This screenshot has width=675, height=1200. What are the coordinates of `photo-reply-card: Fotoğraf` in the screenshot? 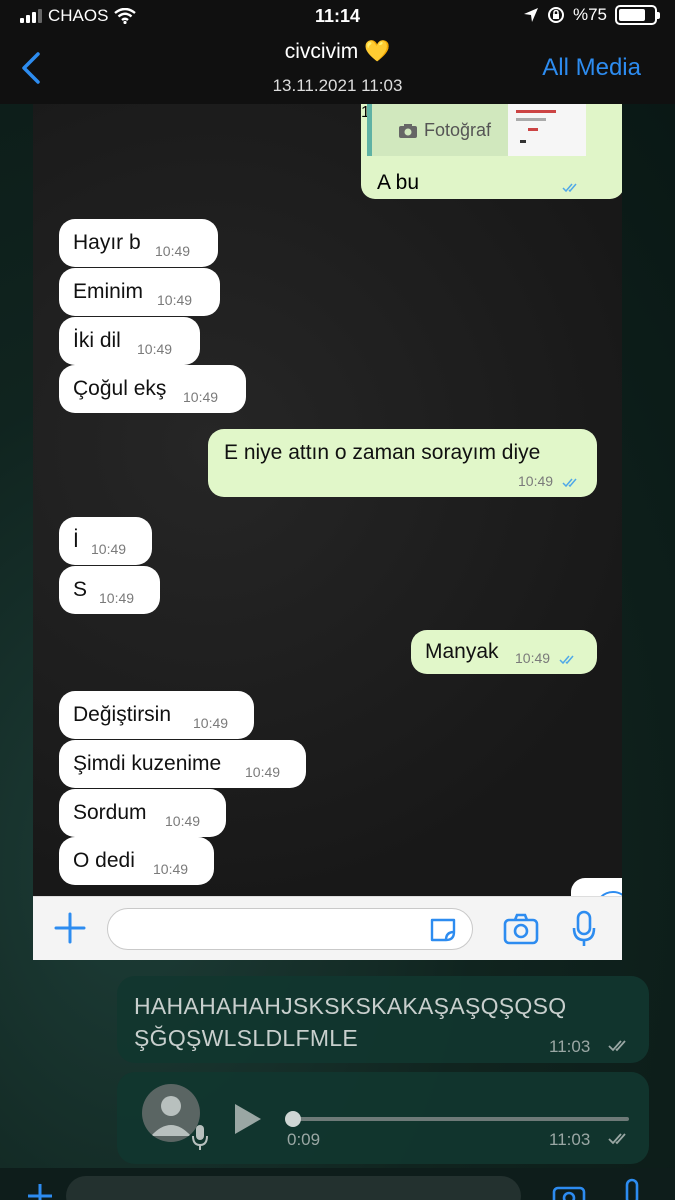 It's located at (439, 130).